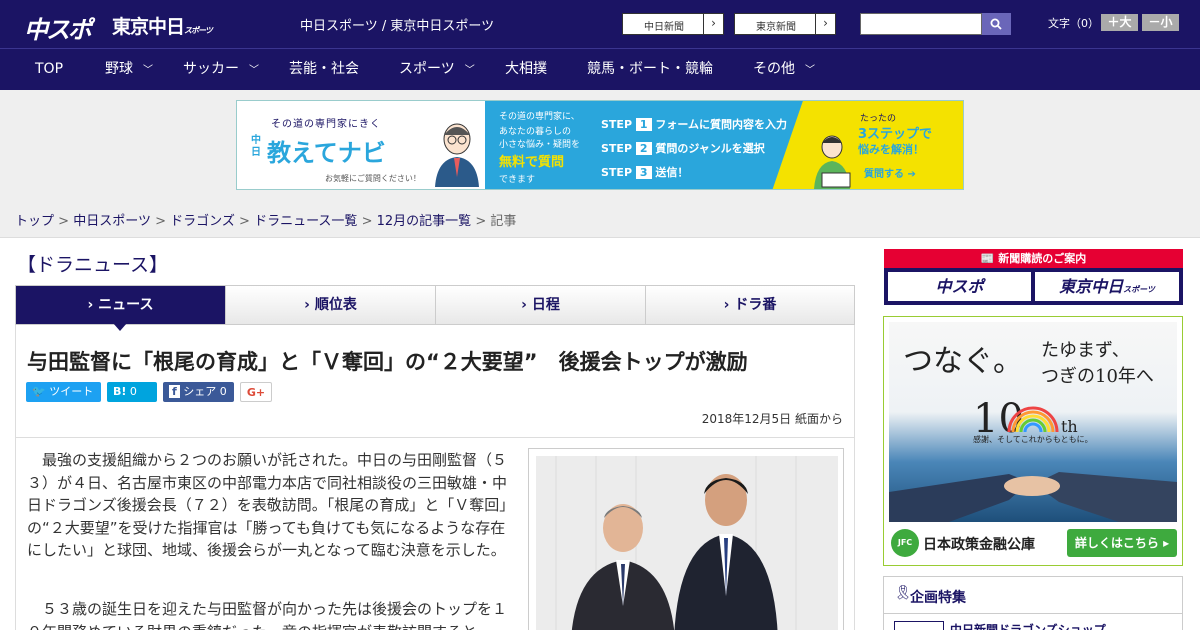 This screenshot has width=1200, height=630. Describe the element at coordinates (58, 27) in the screenshot. I see `chuspo-logo: 中スポ` at that location.